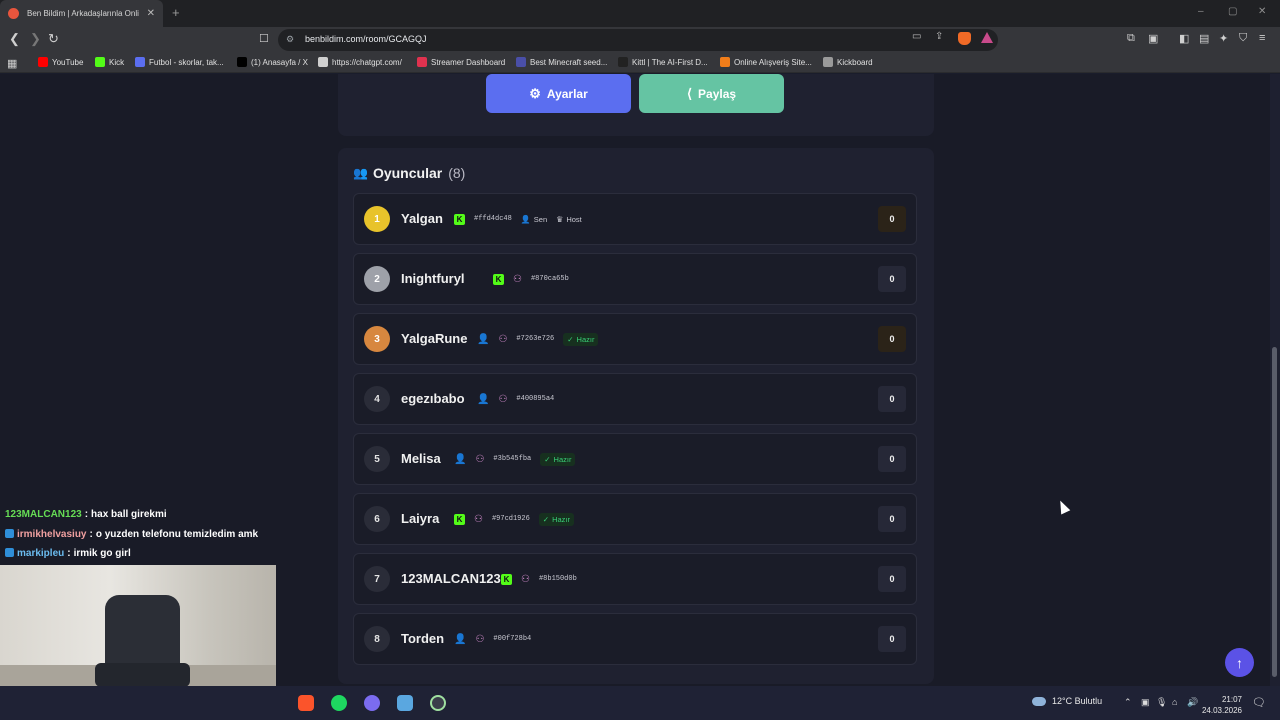 The width and height of the screenshot is (1280, 720). I want to click on webcam-overlay, so click(138, 625).